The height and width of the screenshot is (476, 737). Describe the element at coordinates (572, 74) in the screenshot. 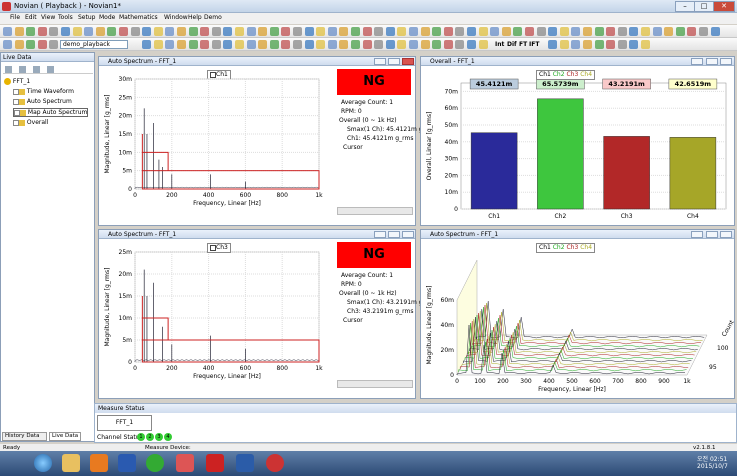

I see `legend-ch3: Ch3` at that location.